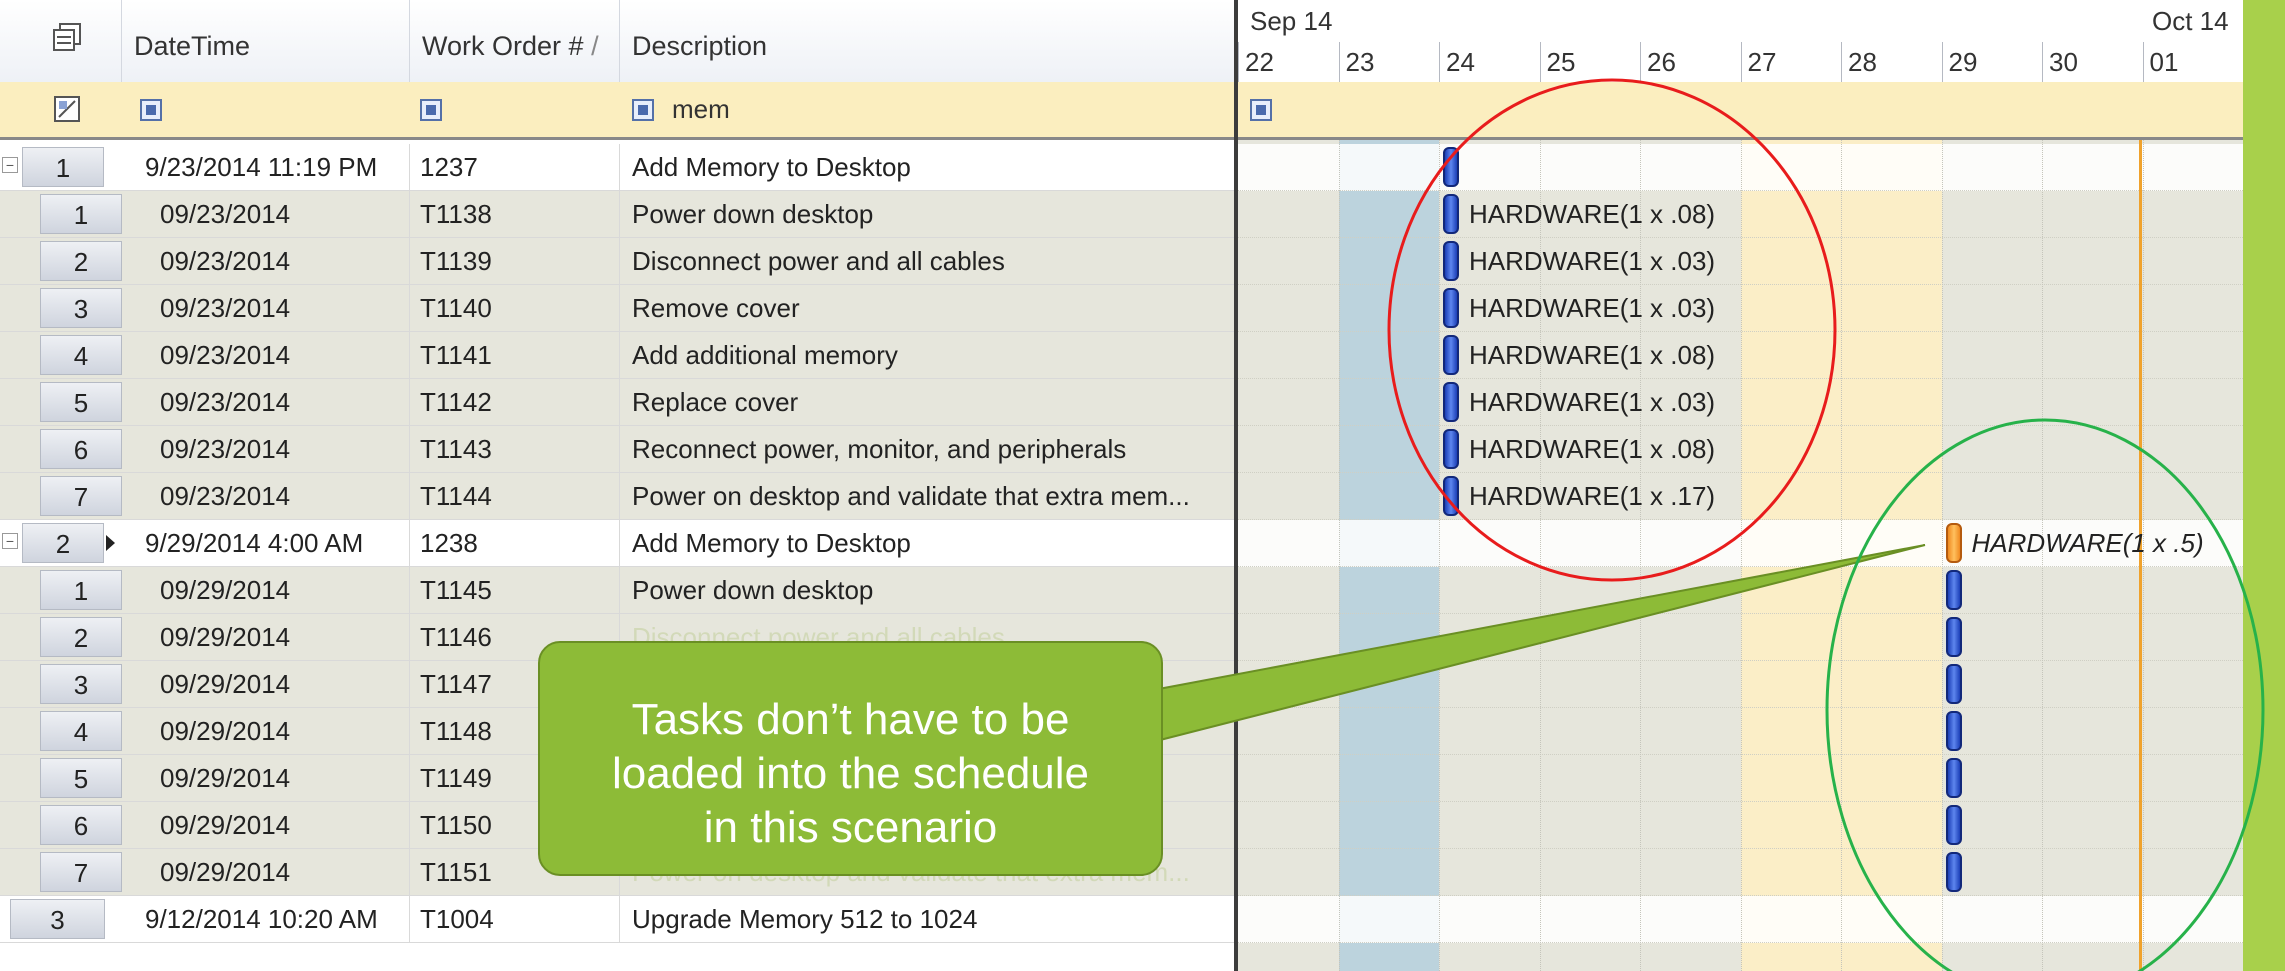 This screenshot has width=2285, height=971. What do you see at coordinates (617, 111) in the screenshot?
I see `filter-row: mem` at bounding box center [617, 111].